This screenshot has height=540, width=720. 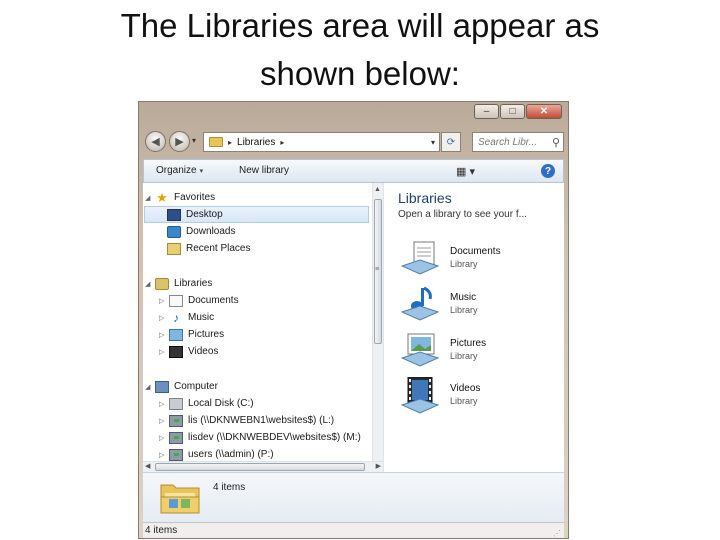 I want to click on tree-item-recent-places: Recent Places, so click(x=208, y=248).